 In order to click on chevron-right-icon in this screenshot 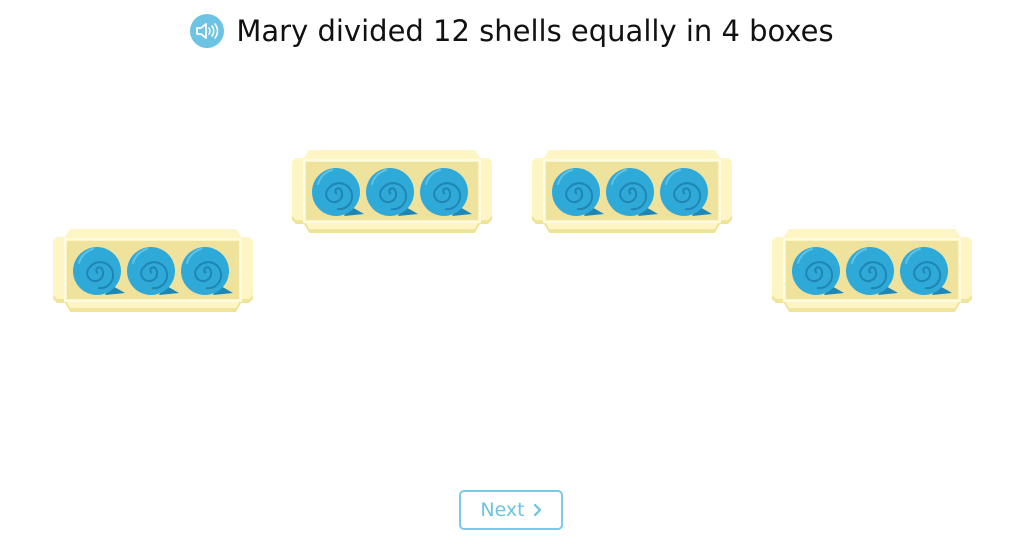, I will do `click(537, 510)`.